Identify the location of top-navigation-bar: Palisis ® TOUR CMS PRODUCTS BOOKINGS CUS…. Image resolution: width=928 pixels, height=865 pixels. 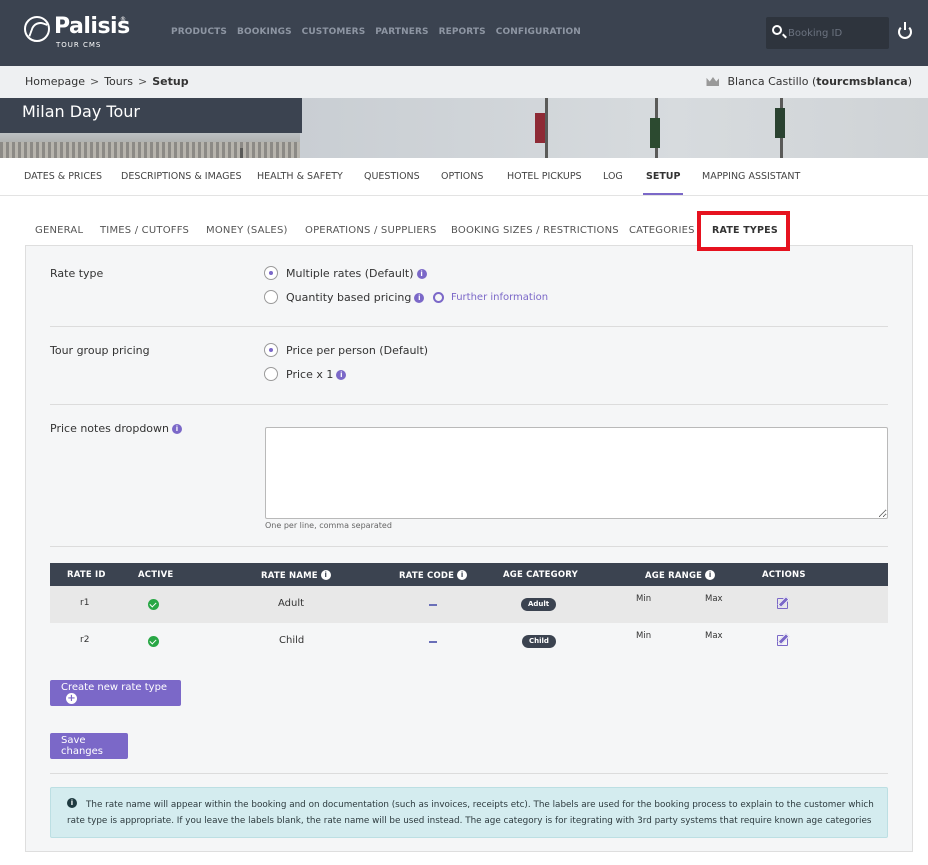
(464, 33).